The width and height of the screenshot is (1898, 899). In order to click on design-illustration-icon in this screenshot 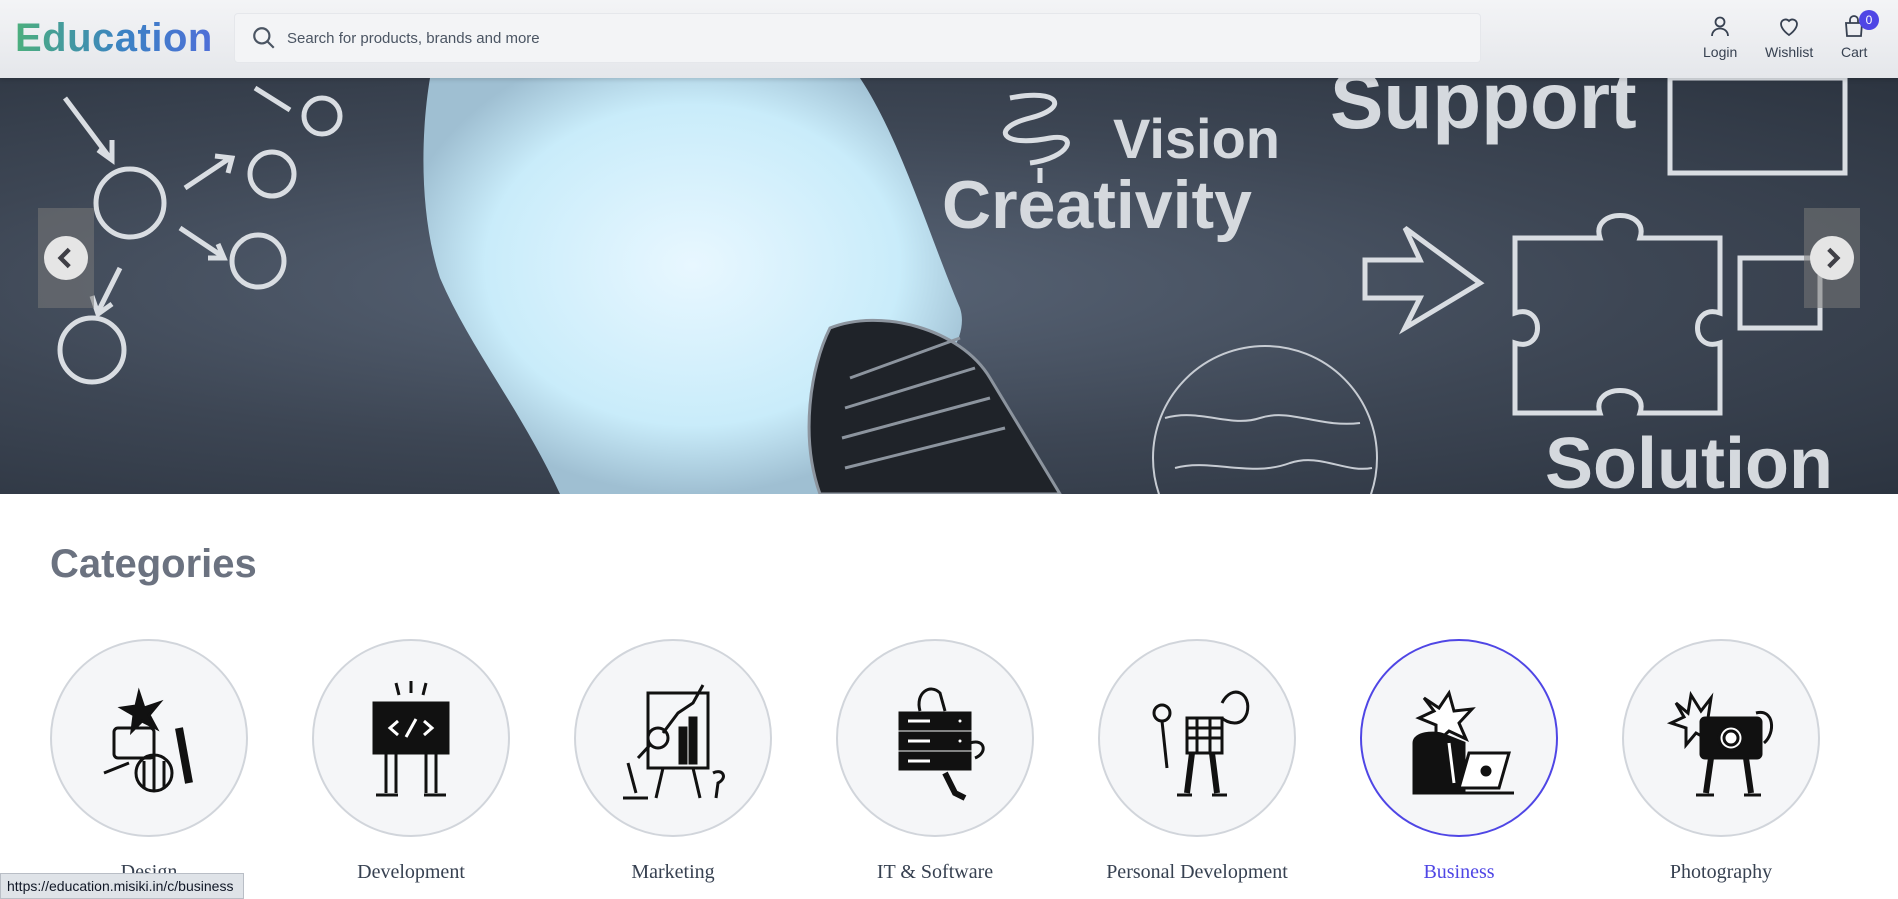, I will do `click(148, 740)`.